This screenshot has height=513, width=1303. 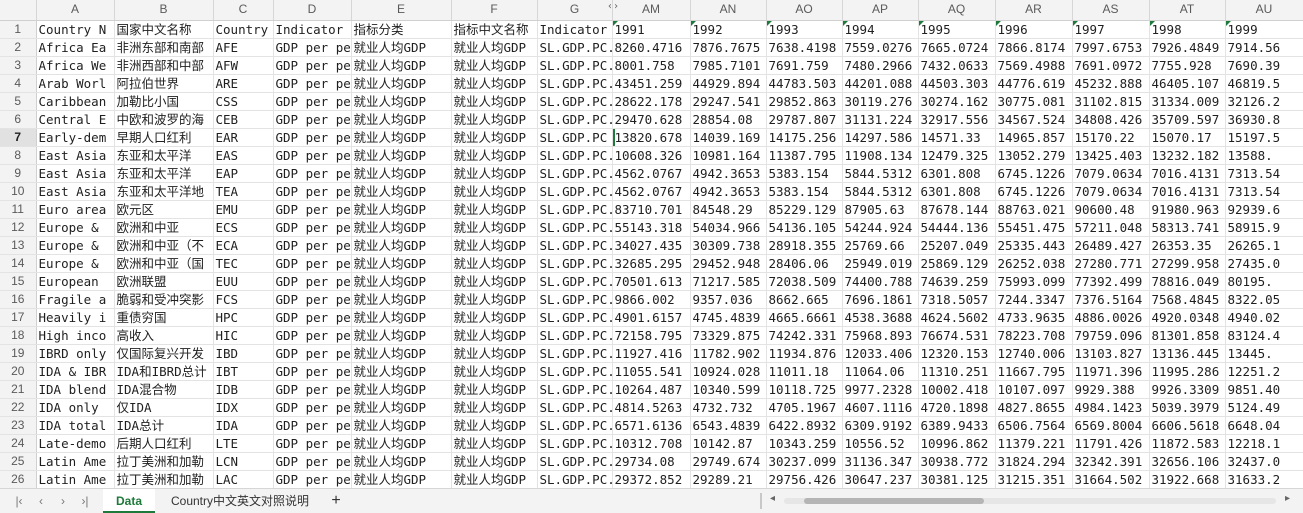 I want to click on cell: 34567.524, so click(x=1034, y=119).